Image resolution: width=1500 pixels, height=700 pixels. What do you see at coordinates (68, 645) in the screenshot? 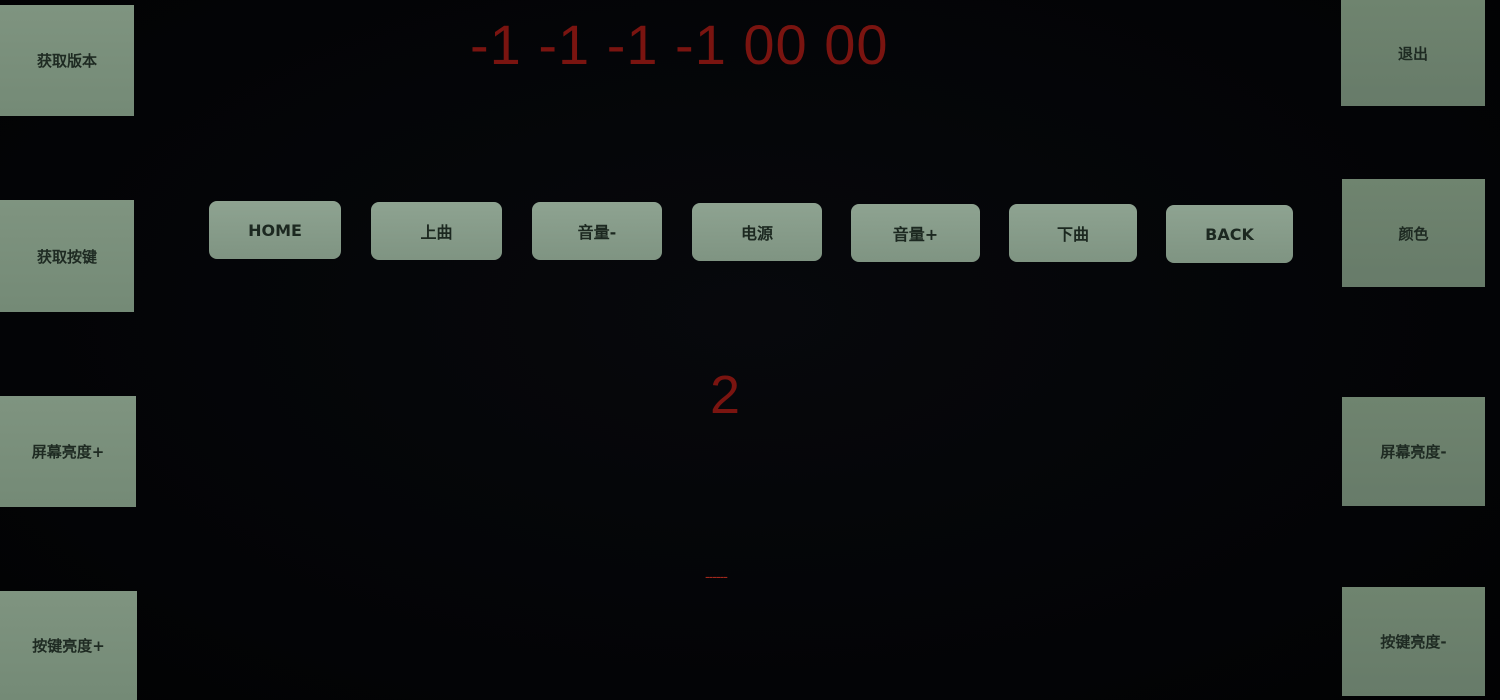
I see `key-brightness-up-button: 按键亮度+` at bounding box center [68, 645].